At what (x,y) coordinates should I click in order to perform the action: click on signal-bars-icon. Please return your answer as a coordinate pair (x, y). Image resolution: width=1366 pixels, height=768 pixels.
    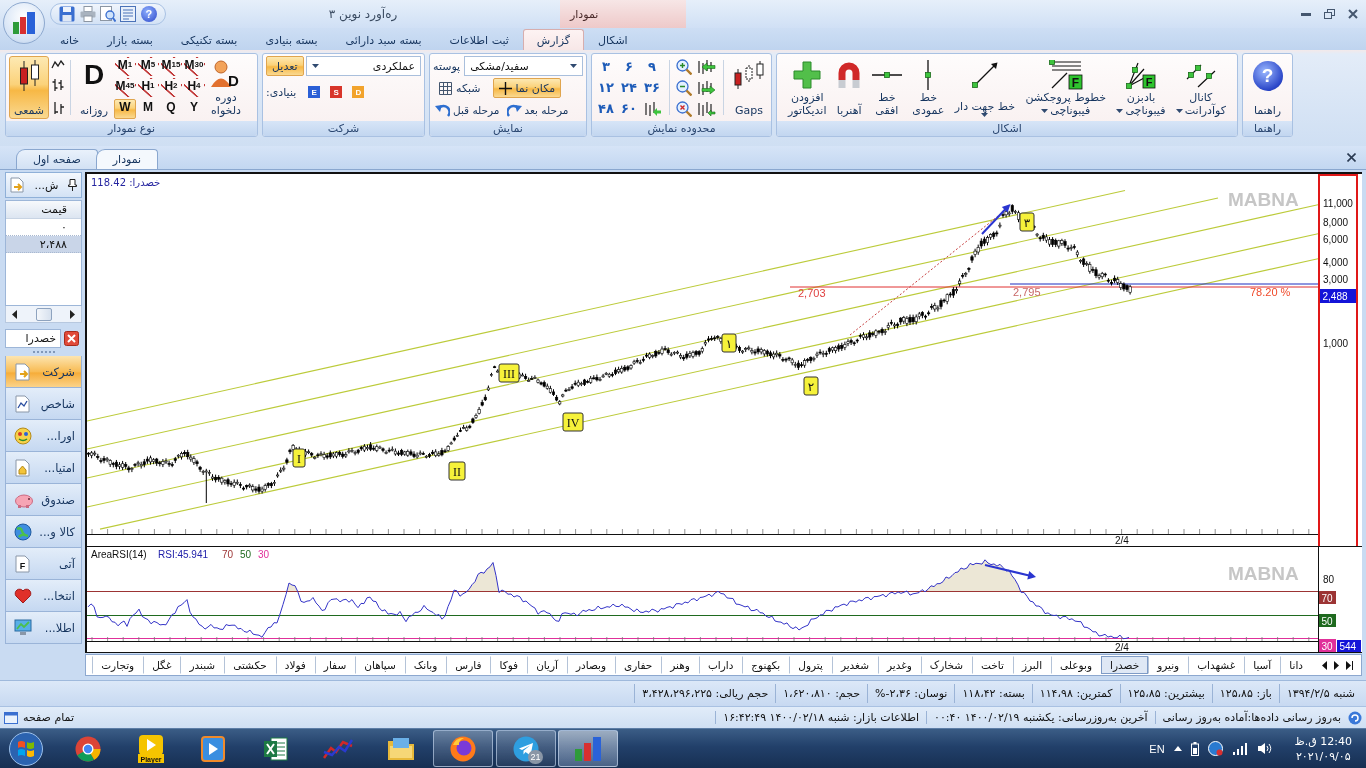
    Looking at the image, I should click on (1239, 748).